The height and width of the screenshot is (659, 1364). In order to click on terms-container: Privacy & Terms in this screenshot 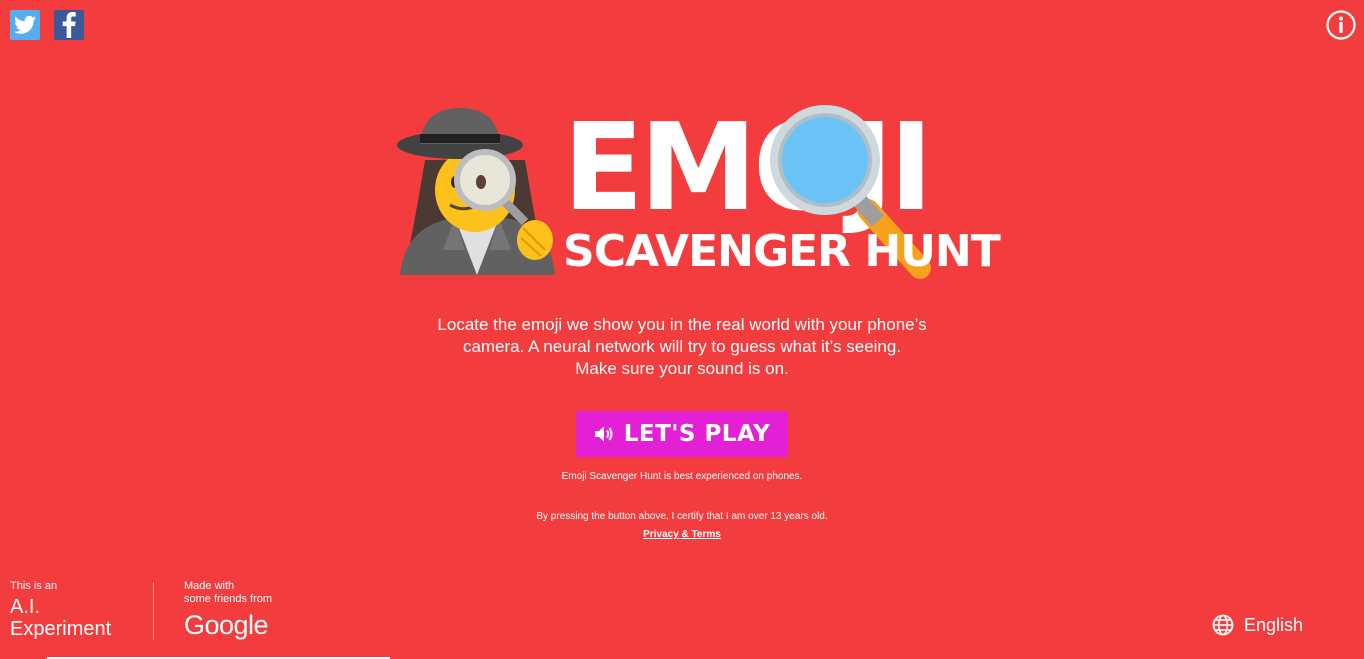, I will do `click(682, 534)`.